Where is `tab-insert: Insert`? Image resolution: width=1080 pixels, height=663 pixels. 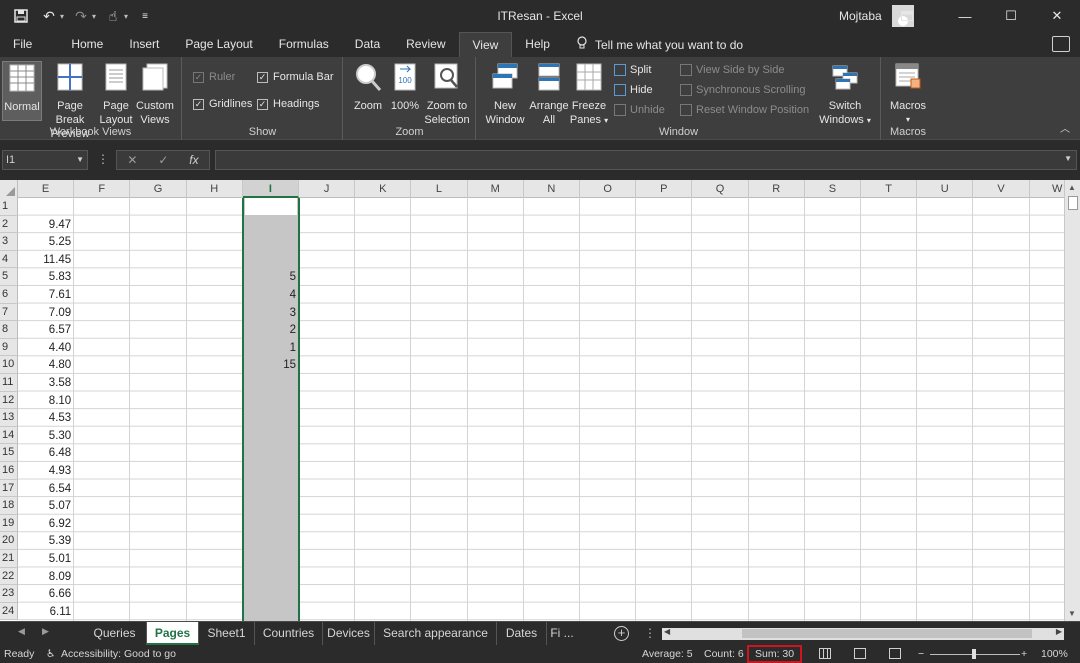
tab-insert: Insert is located at coordinates (144, 44).